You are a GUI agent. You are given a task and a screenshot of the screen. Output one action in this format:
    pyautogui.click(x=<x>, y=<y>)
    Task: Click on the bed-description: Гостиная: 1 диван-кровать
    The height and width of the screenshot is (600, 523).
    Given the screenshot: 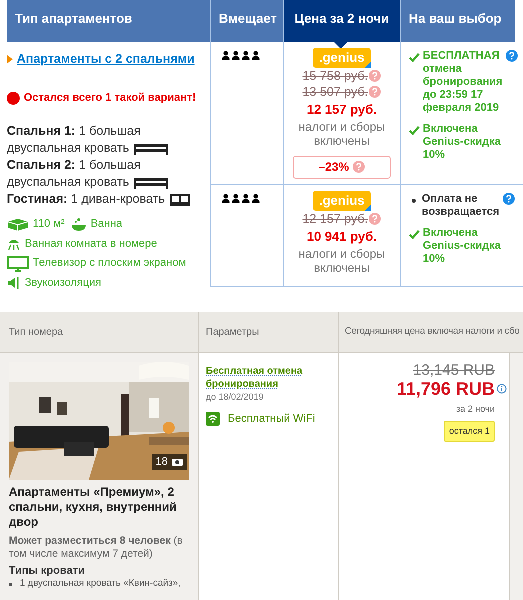 What is the action you would take?
    pyautogui.click(x=106, y=199)
    